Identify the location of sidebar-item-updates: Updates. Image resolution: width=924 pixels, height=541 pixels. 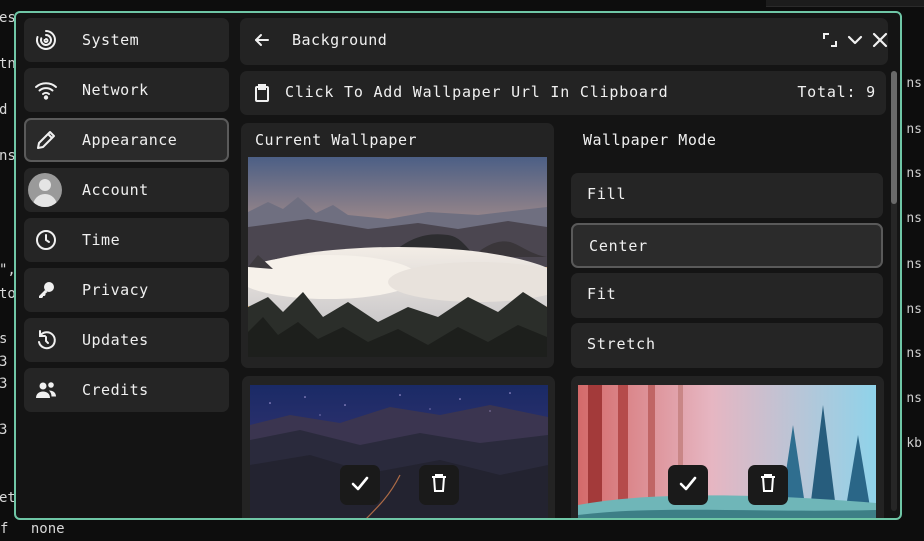
(126, 340).